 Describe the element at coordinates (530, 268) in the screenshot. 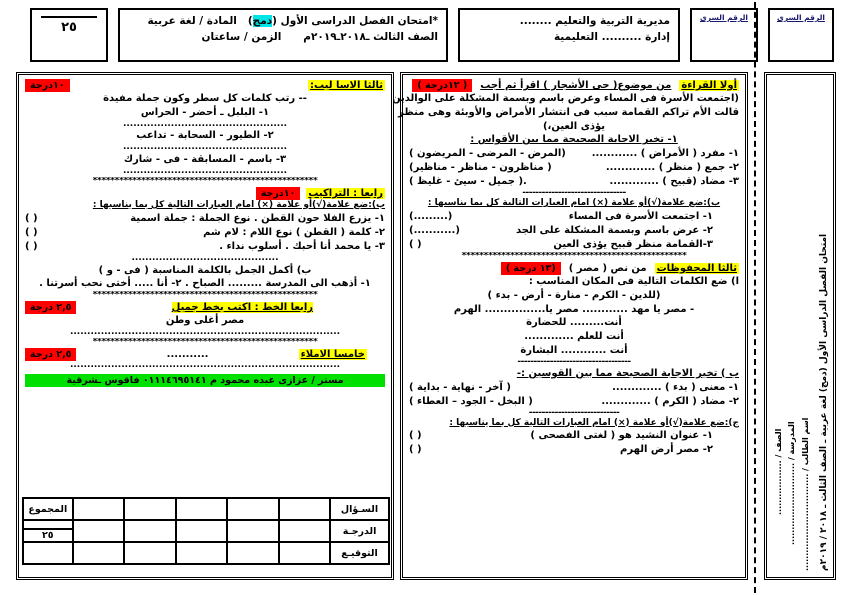

I see `memorization-marks: (١٣ درجة )` at that location.